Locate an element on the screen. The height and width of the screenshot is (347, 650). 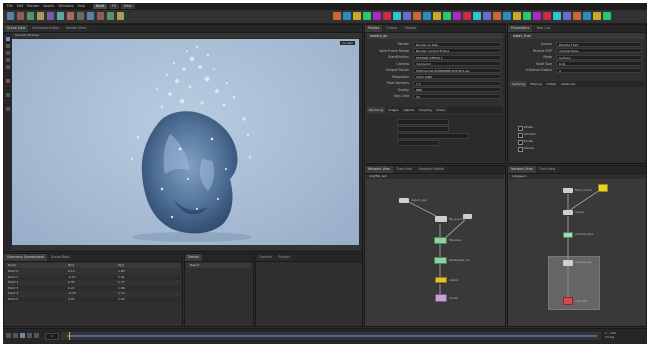
tab-network-view: Network View is located at coordinates (379, 169).